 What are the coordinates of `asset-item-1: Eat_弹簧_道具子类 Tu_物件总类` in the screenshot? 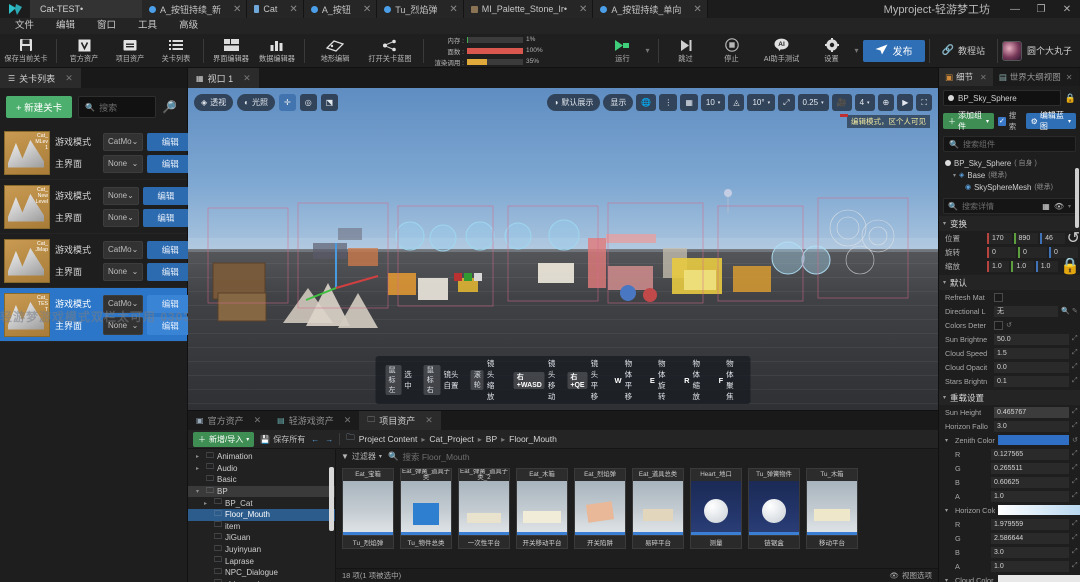 It's located at (426, 508).